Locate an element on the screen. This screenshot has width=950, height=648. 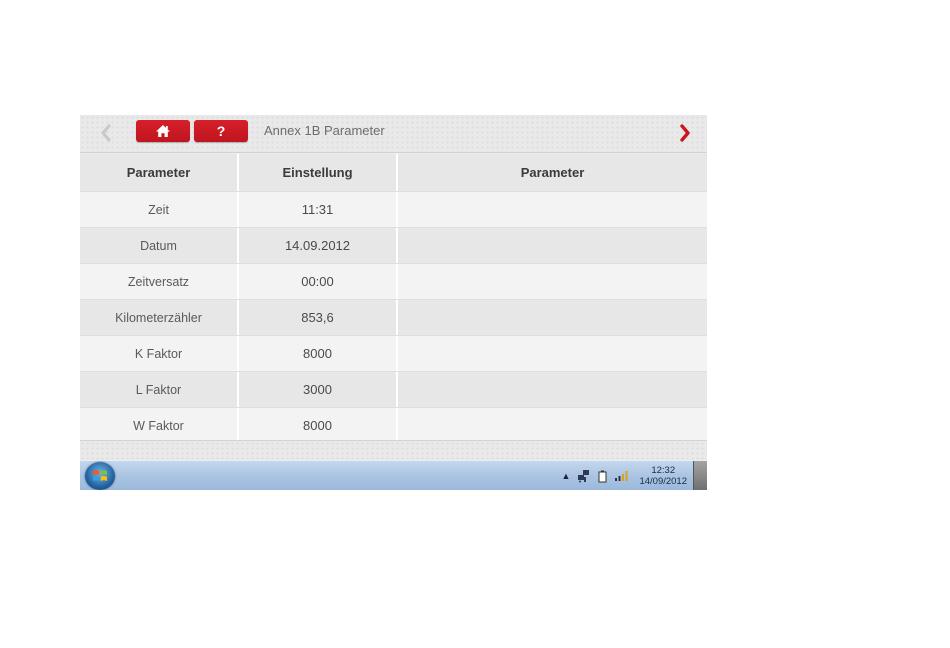
chevron-right-icon is located at coordinates (685, 133).